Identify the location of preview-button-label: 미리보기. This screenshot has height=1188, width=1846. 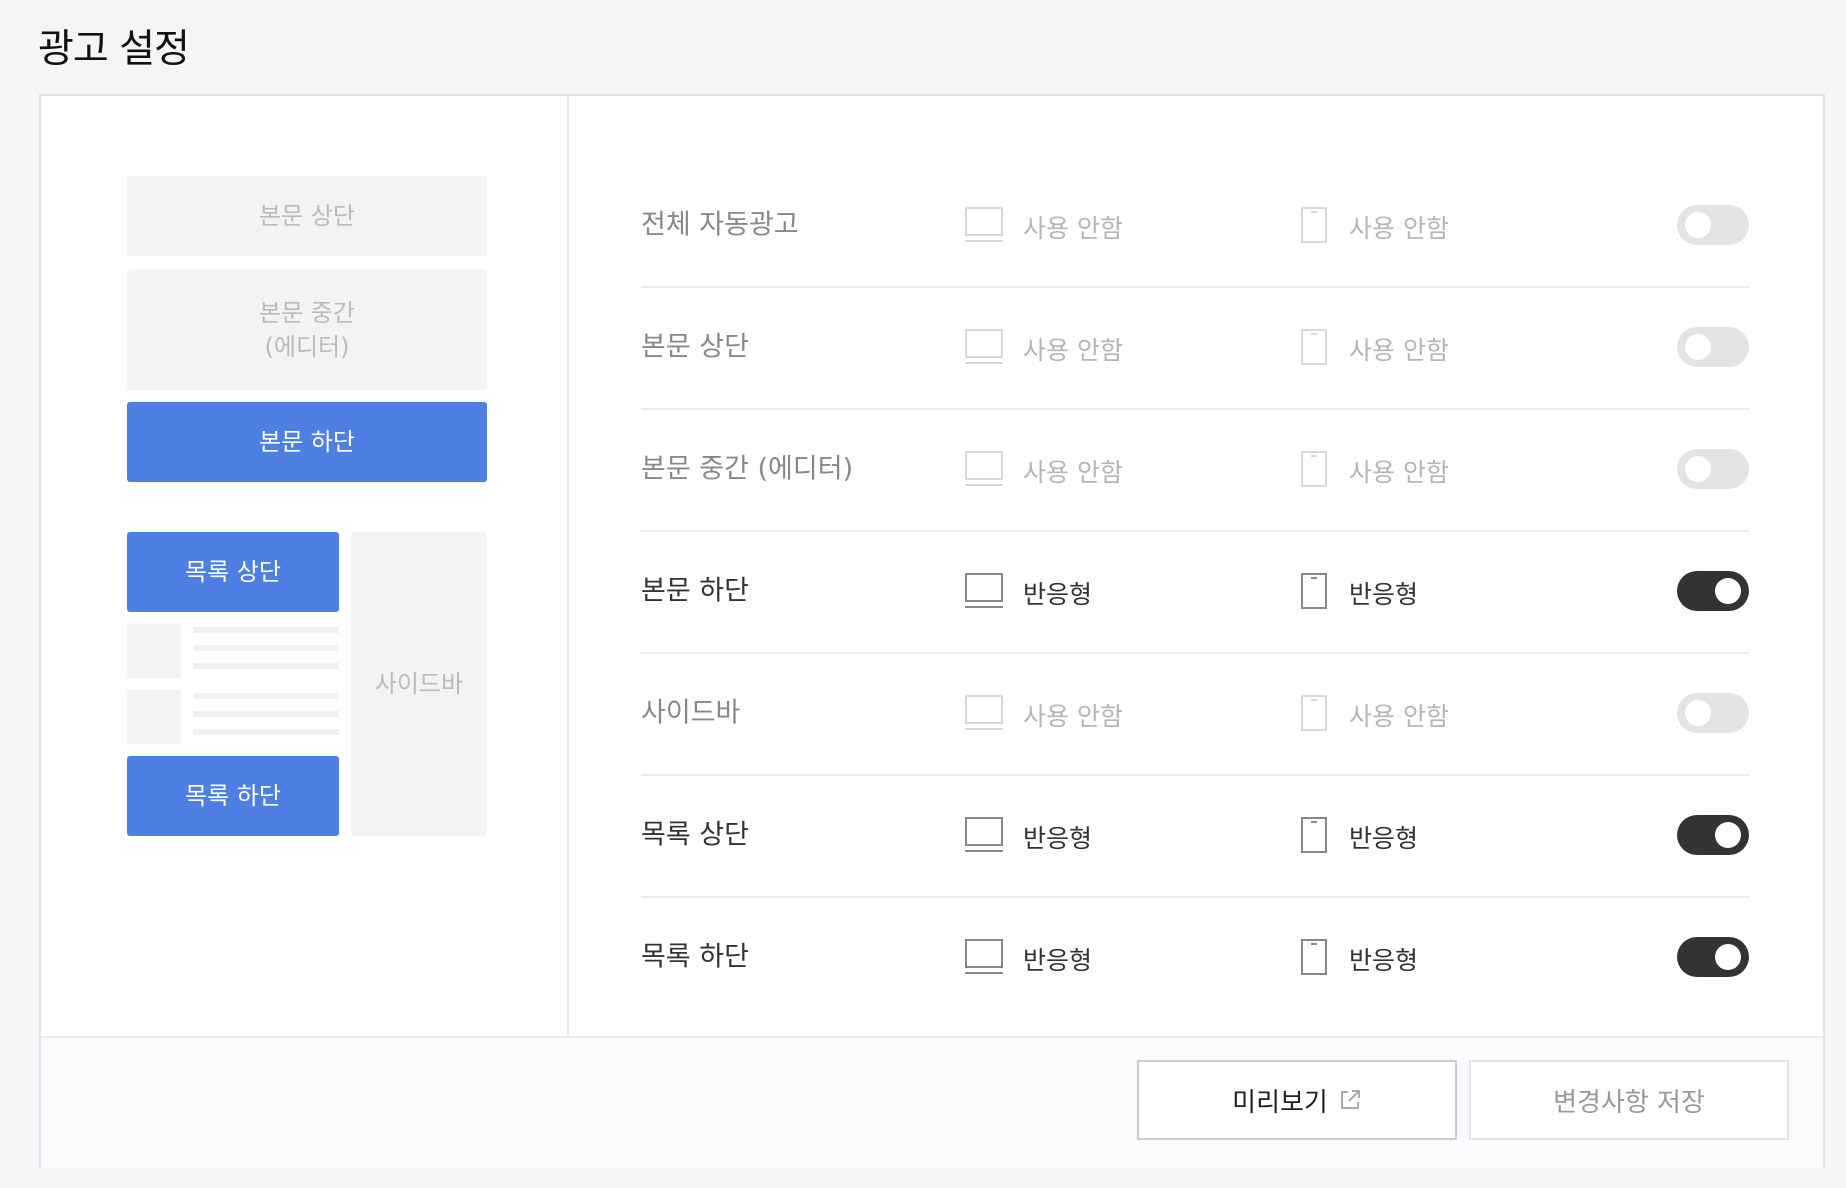
(1280, 1102).